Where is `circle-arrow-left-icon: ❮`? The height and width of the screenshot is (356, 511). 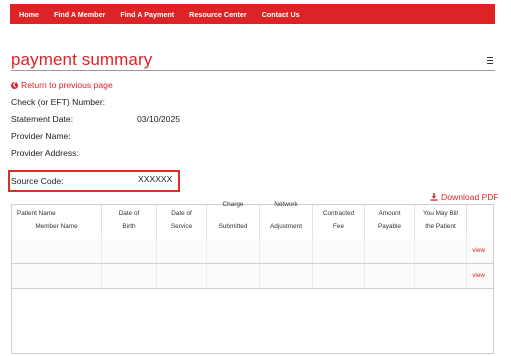 circle-arrow-left-icon: ❮ is located at coordinates (14, 85).